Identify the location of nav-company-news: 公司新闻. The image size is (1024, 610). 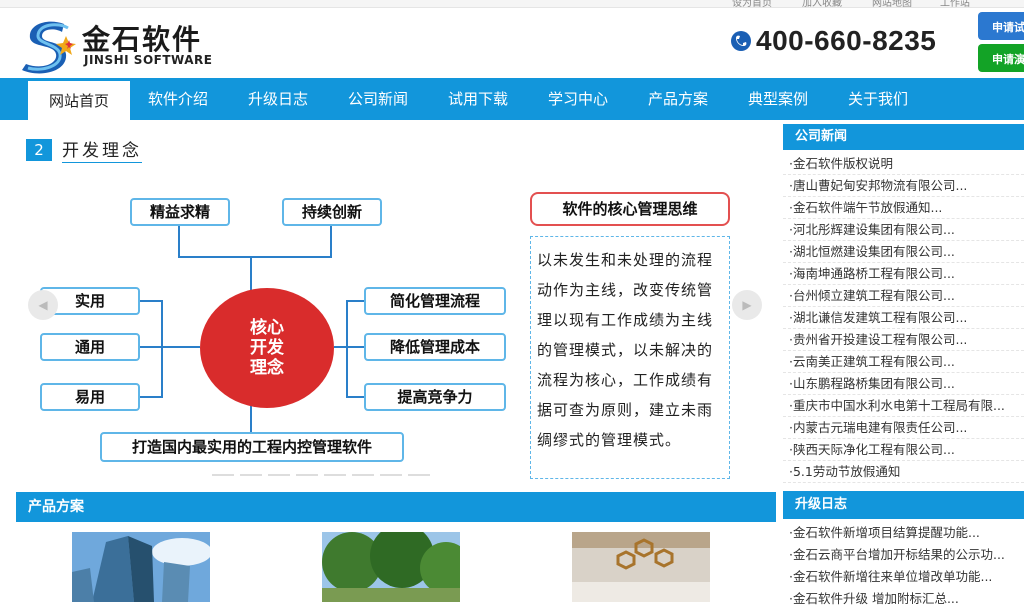
(378, 99).